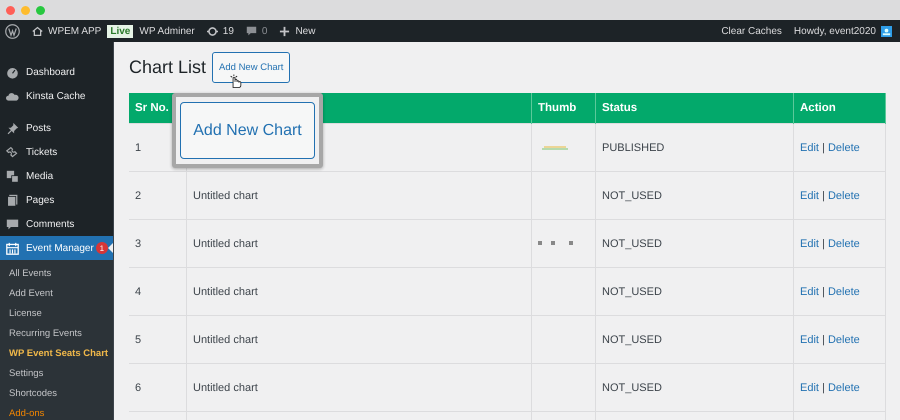 This screenshot has width=900, height=420. I want to click on table-cell: 3, so click(157, 244).